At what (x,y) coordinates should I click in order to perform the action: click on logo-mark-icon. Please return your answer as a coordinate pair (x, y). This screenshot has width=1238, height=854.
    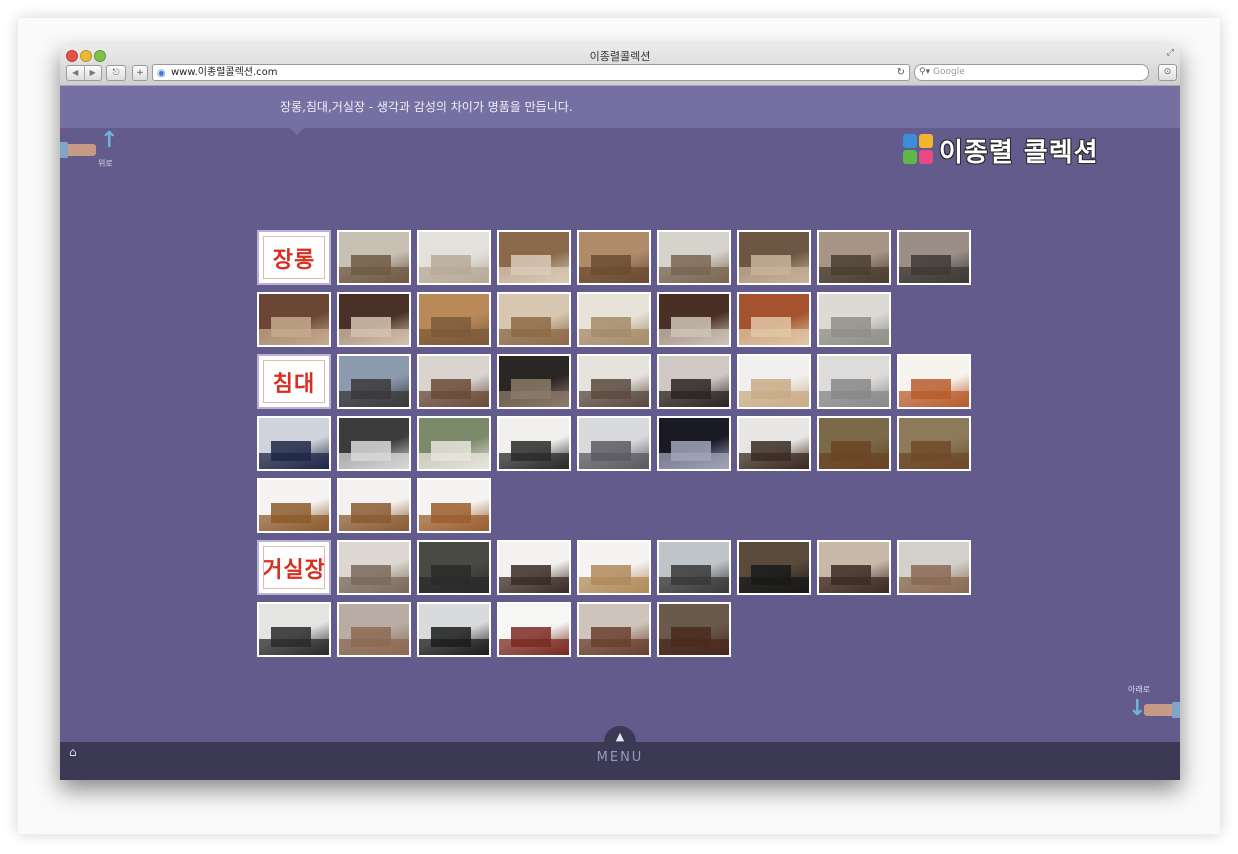
    Looking at the image, I should click on (918, 149).